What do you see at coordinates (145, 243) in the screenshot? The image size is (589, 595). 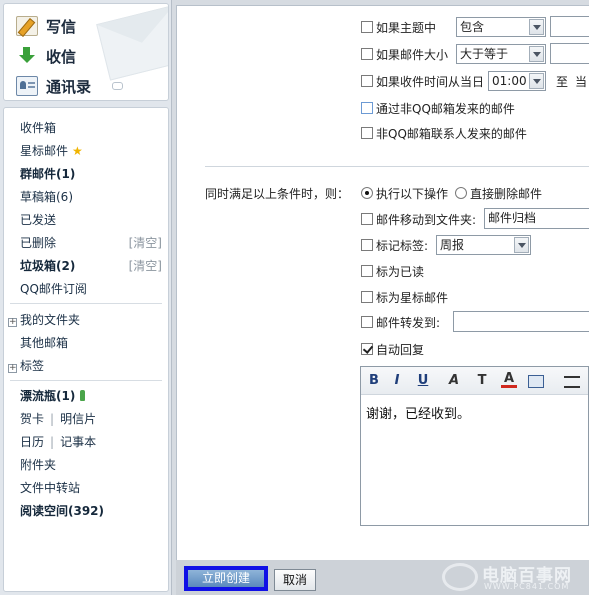 I see `clear-deleted-link: [清空]` at bounding box center [145, 243].